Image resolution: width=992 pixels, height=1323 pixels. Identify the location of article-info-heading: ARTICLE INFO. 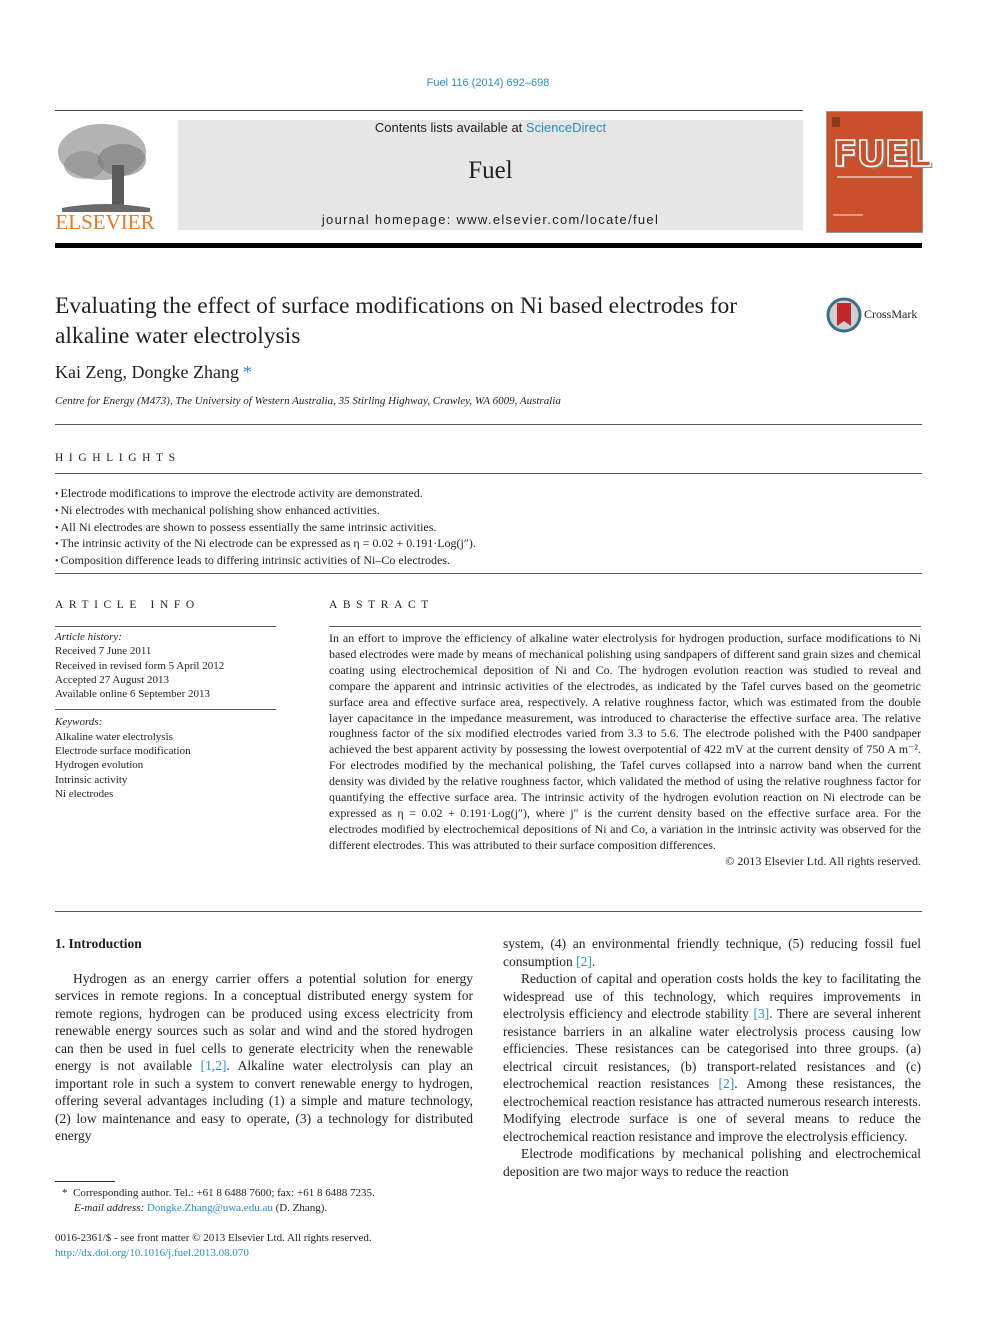
(127, 605).